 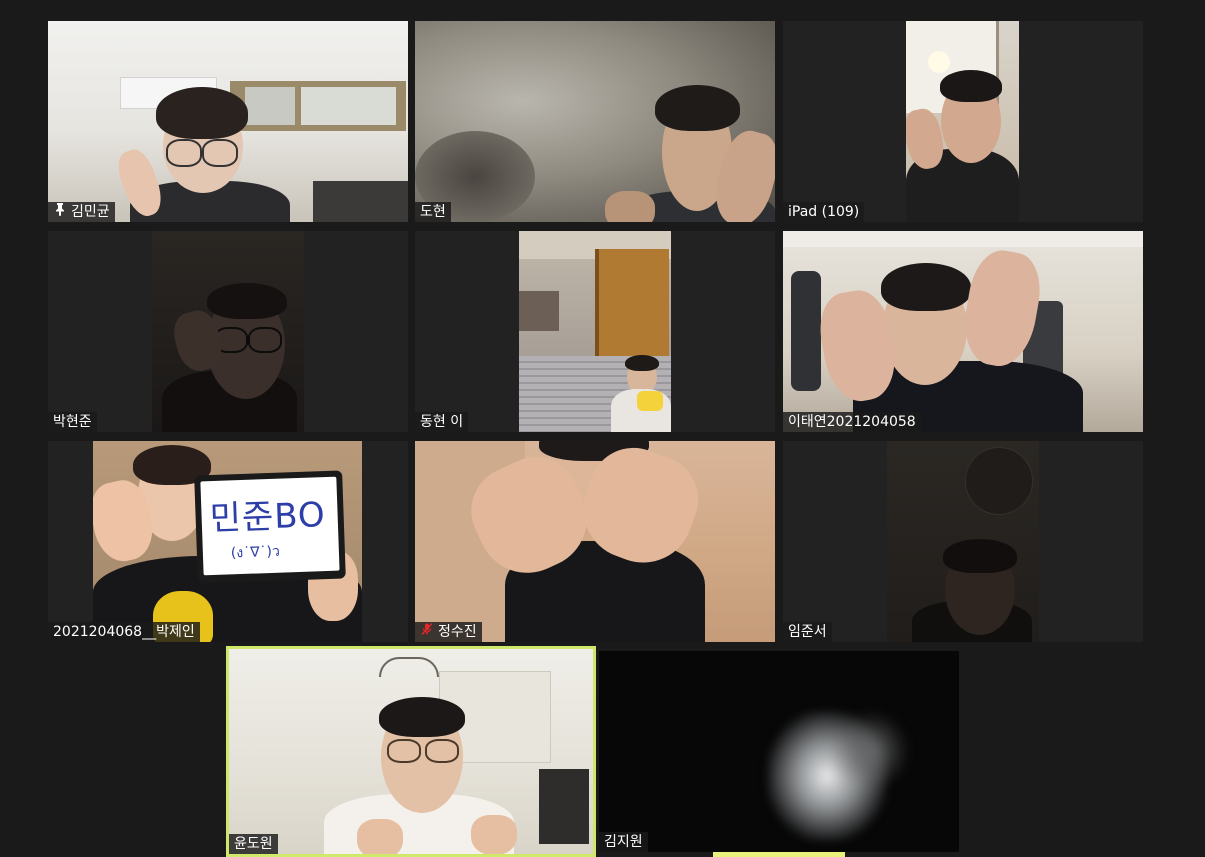 I want to click on video-tile: 민준BO (ง˙∇˙)ว 2021204068__박제인, so click(x=228, y=541).